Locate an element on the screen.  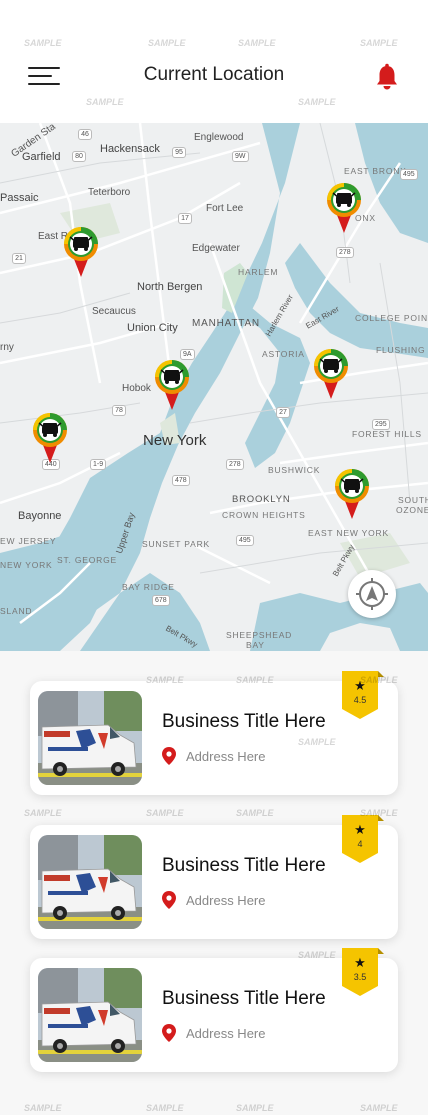
rating-value: 3.5 is located at coordinates (360, 977).